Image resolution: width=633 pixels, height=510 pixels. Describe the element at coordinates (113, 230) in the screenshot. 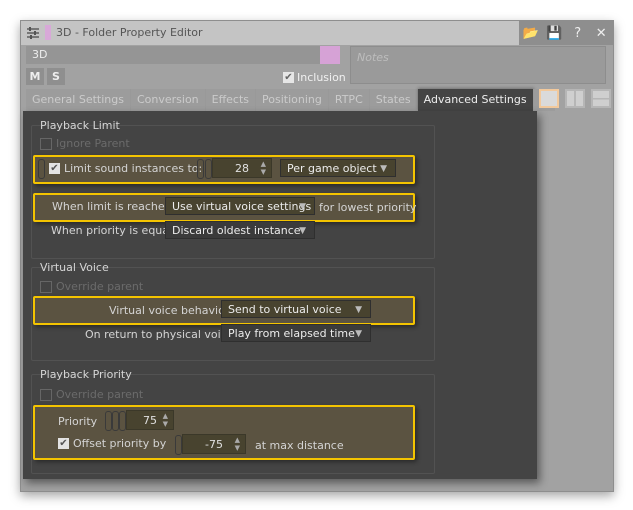

I see `priority-equal-label: When priority is equal:` at that location.